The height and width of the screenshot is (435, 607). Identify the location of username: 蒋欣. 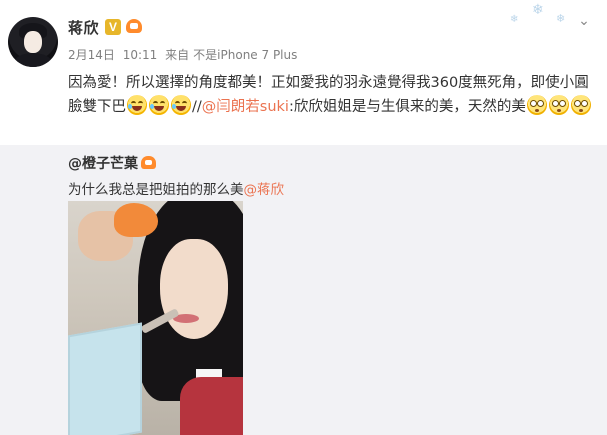
(83, 27).